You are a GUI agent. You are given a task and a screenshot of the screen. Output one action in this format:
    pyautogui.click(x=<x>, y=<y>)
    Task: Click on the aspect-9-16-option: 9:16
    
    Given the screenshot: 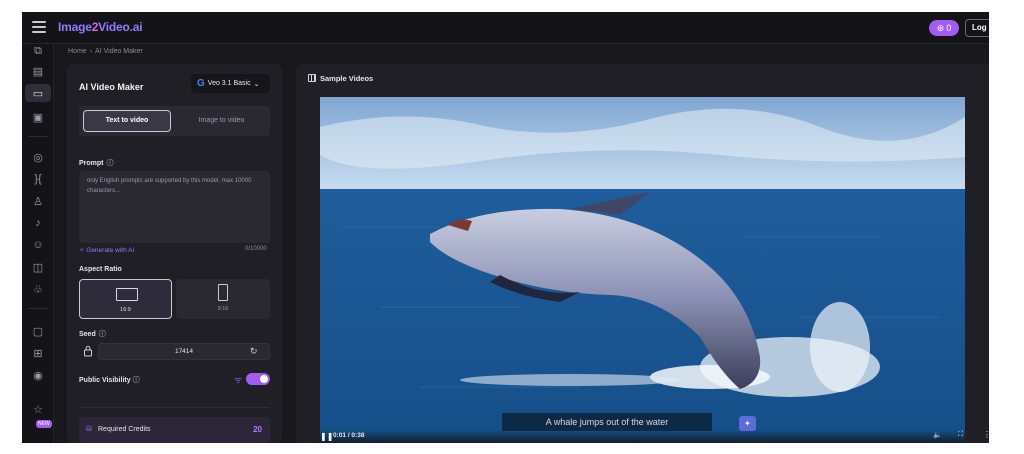 What is the action you would take?
    pyautogui.click(x=223, y=299)
    